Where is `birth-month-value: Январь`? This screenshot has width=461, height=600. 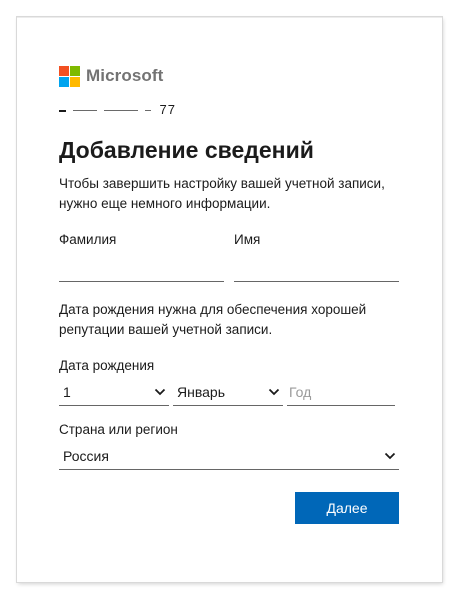
birth-month-value: Январь is located at coordinates (201, 391).